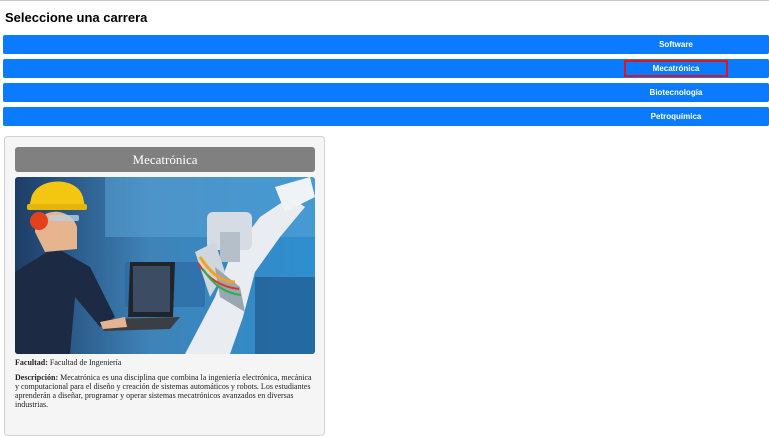 Image resolution: width=769 pixels, height=436 pixels. I want to click on faculty-value: Facultad de Ingeniería, so click(85, 362).